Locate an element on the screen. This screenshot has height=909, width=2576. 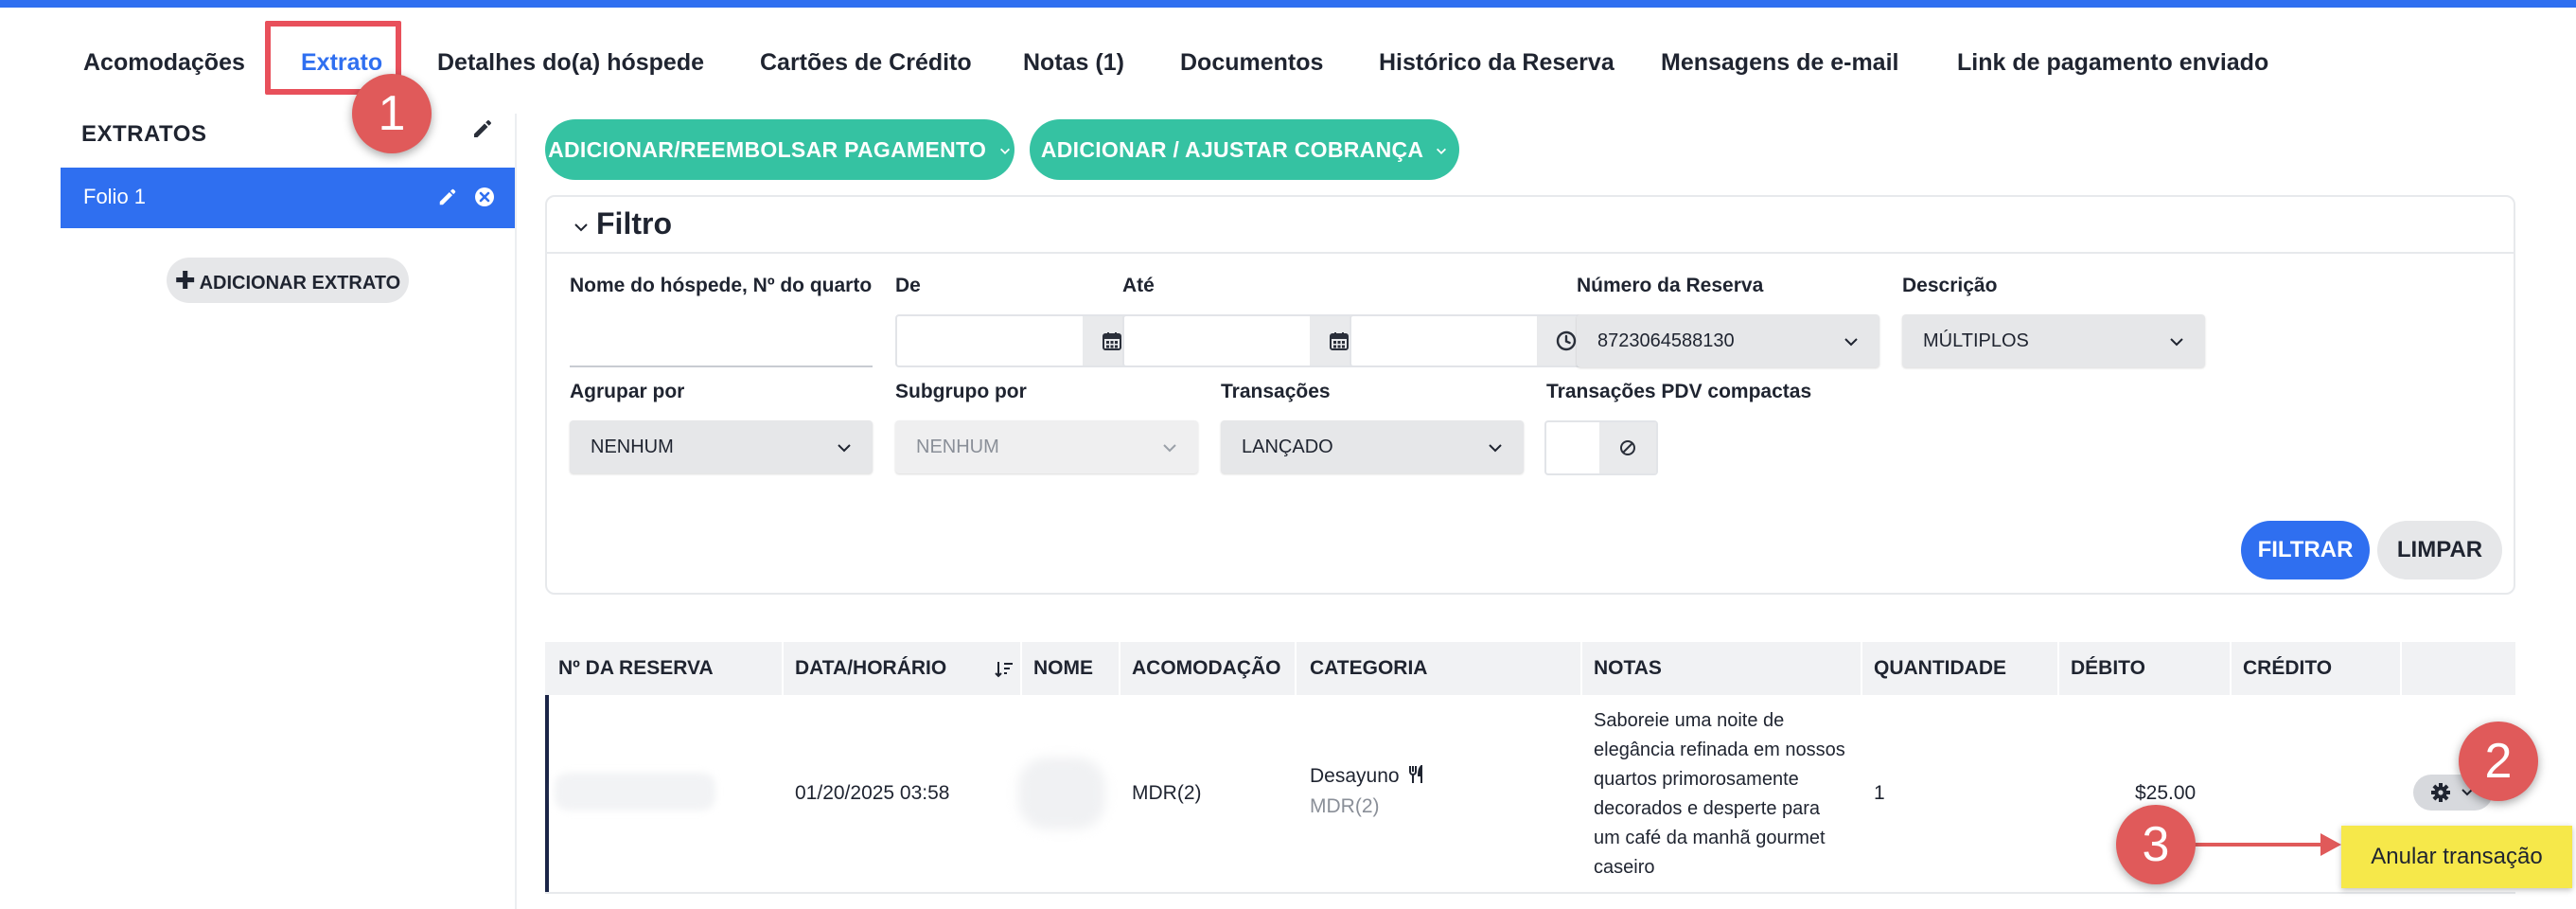
void-transaction-option: Anular transação is located at coordinates (2456, 857).